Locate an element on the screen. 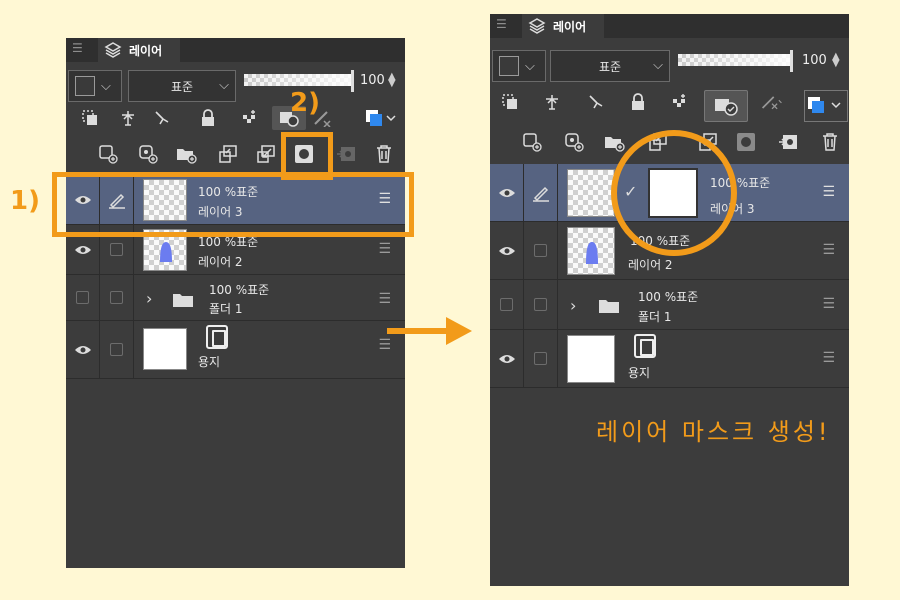 The width and height of the screenshot is (900, 600). transfer-lower-icon is located at coordinates (228, 154).